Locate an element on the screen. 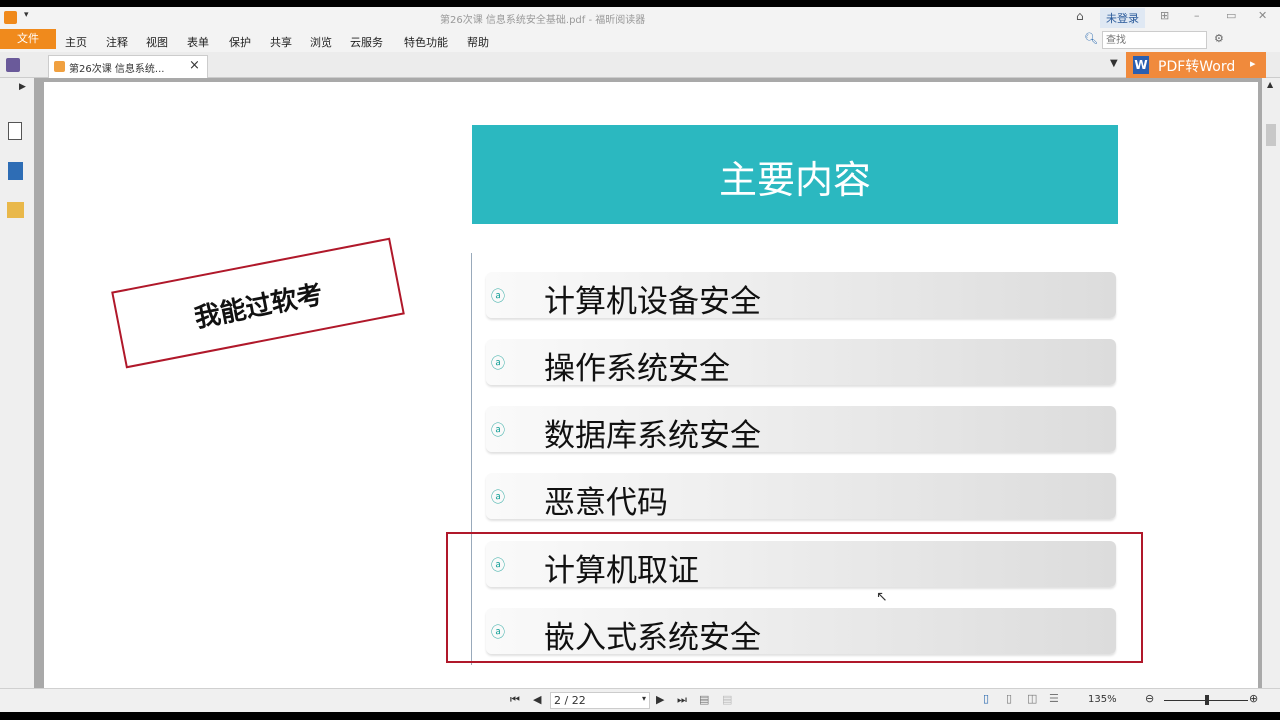 The image size is (1280, 720). pdf-to-word-button: W PDF转Word ▸ is located at coordinates (1196, 65).